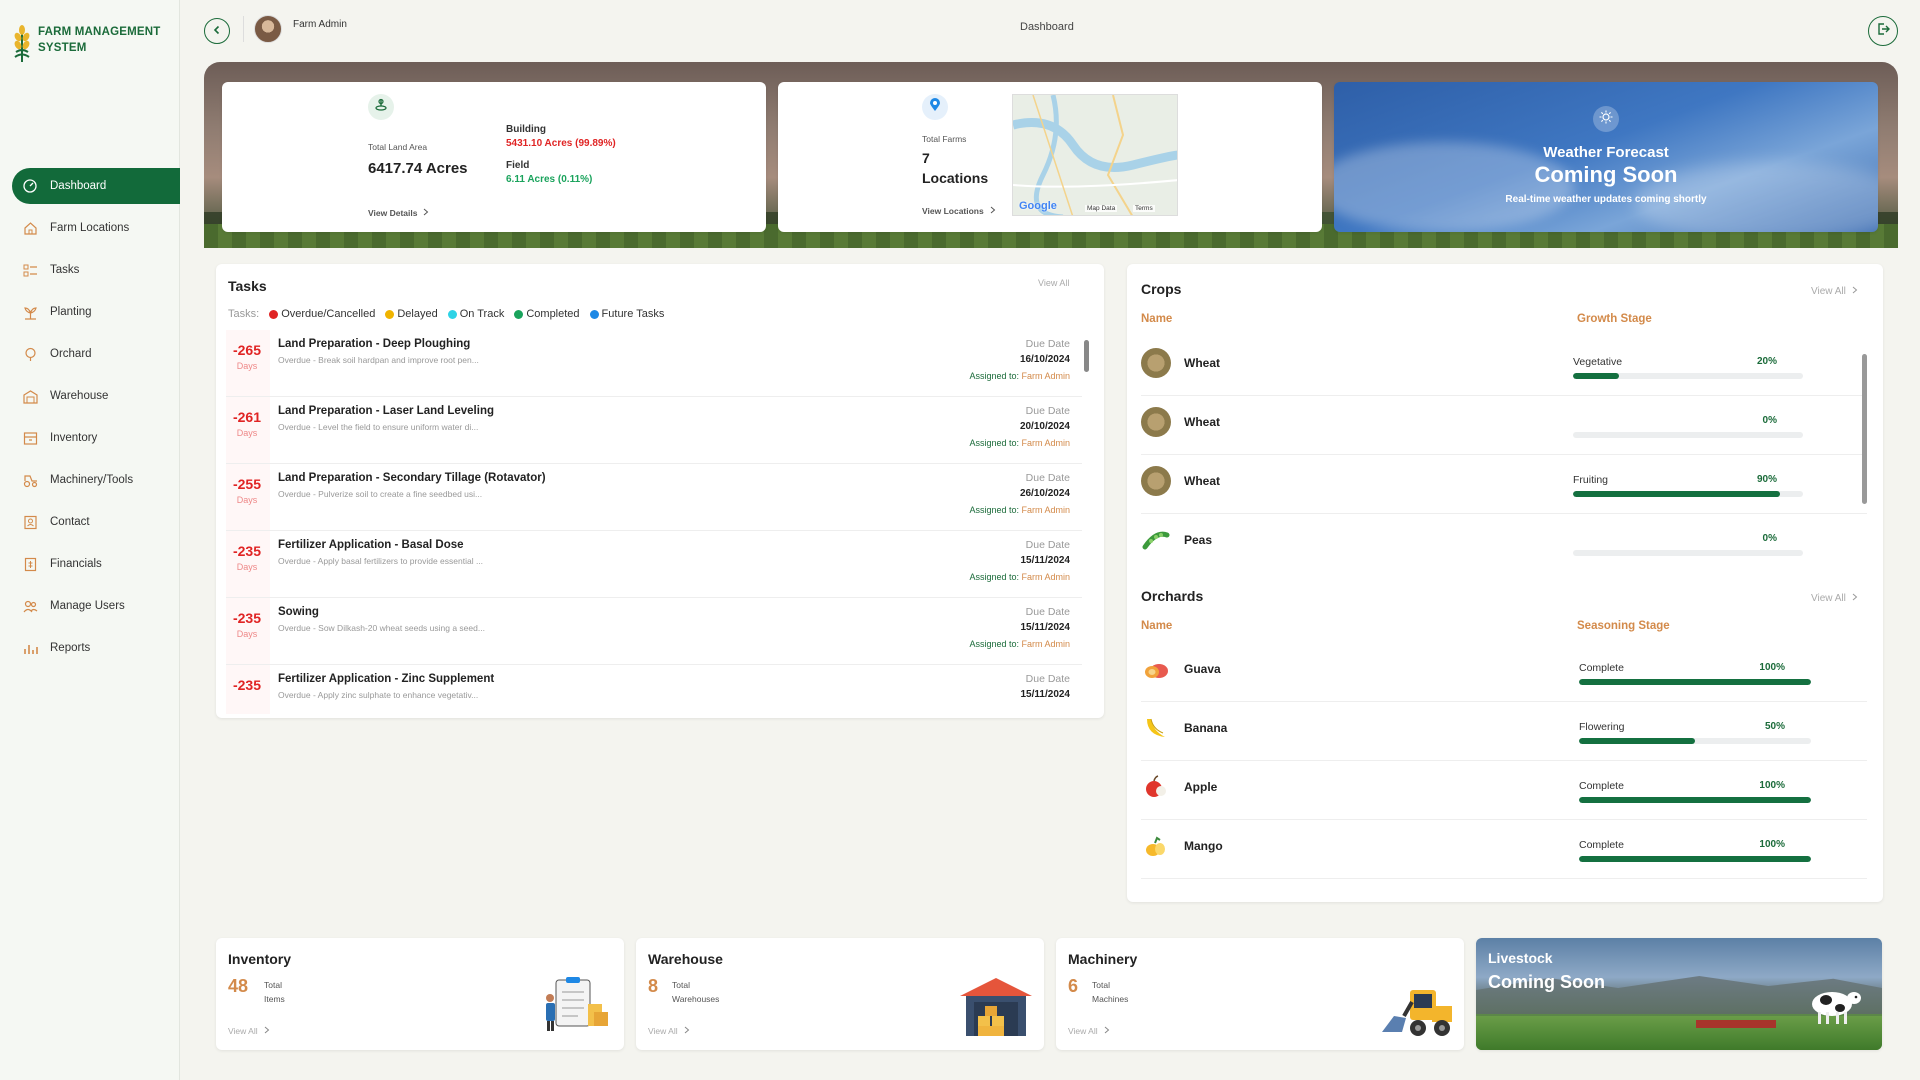 The width and height of the screenshot is (1920, 1080). I want to click on chevron-right-icon, so click(687, 1031).